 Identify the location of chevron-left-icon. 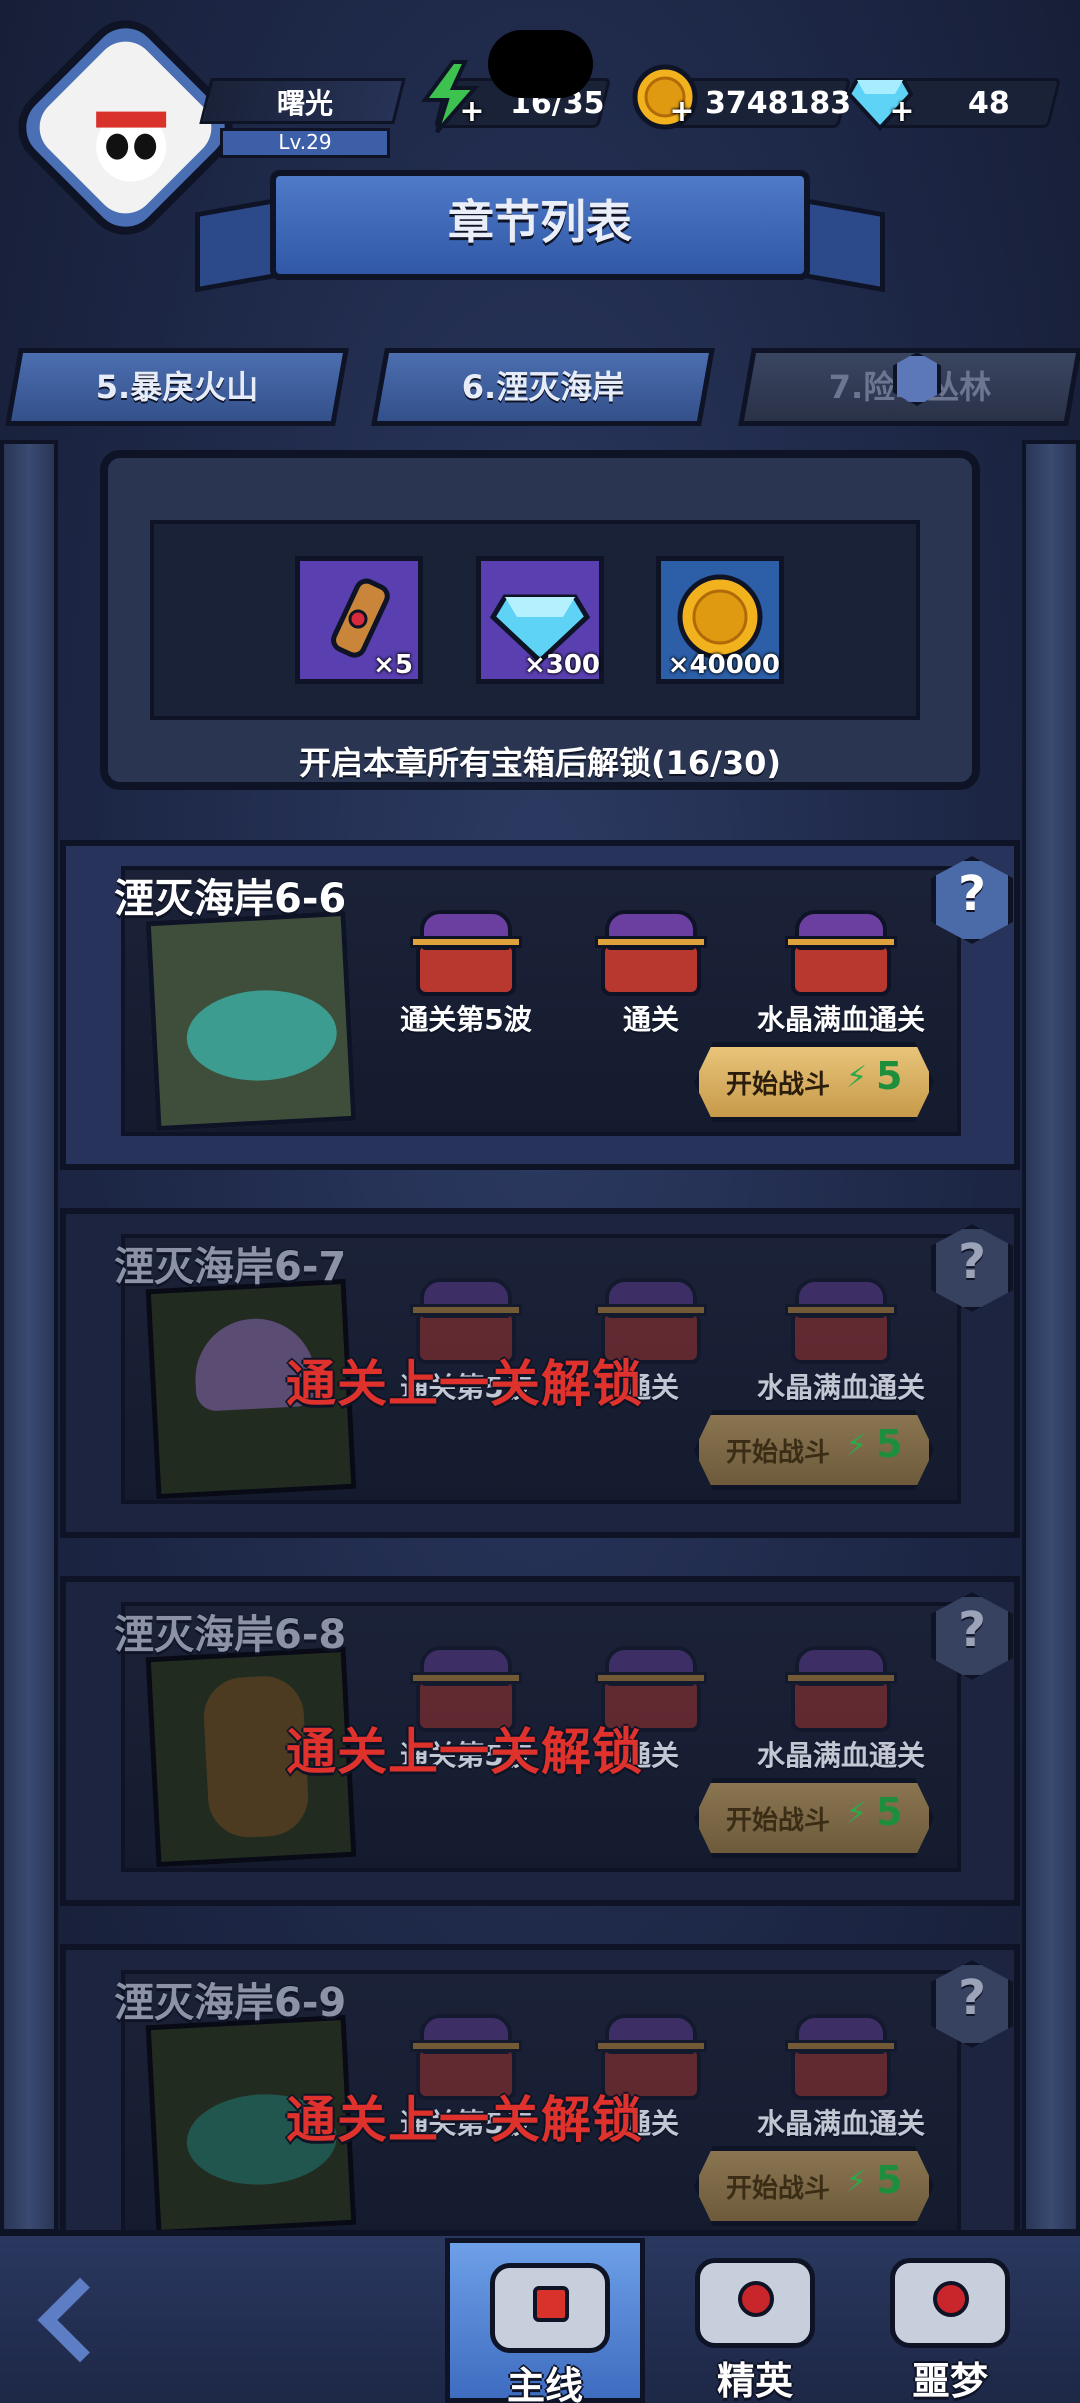
(80, 2320).